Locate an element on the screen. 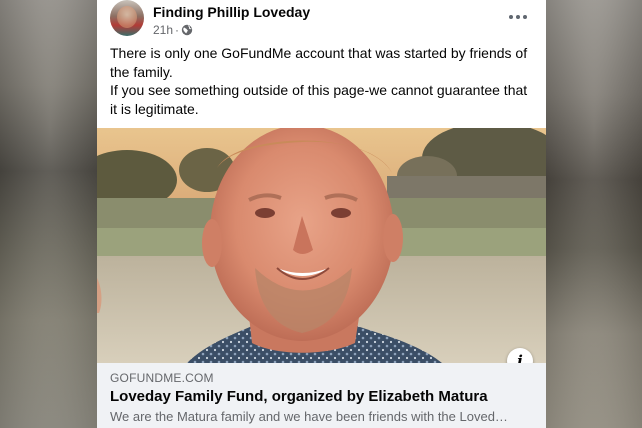  background-right is located at coordinates (594, 214).